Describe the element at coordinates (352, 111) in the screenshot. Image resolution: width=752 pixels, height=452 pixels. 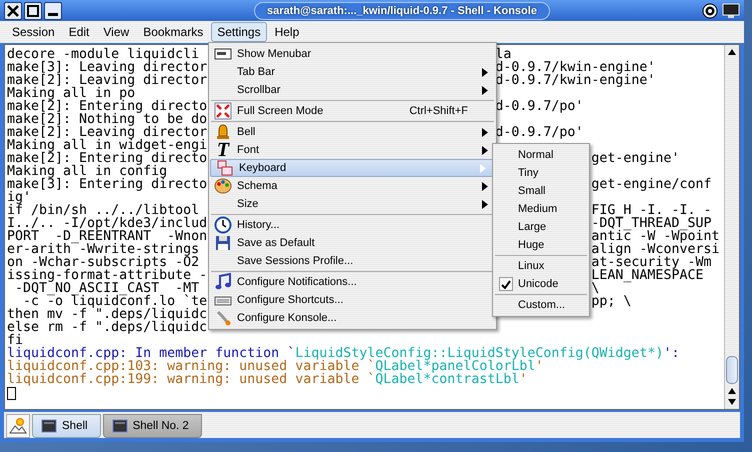
I see `menu-item: Full Screen Mode Ctrl+Shift+F` at that location.